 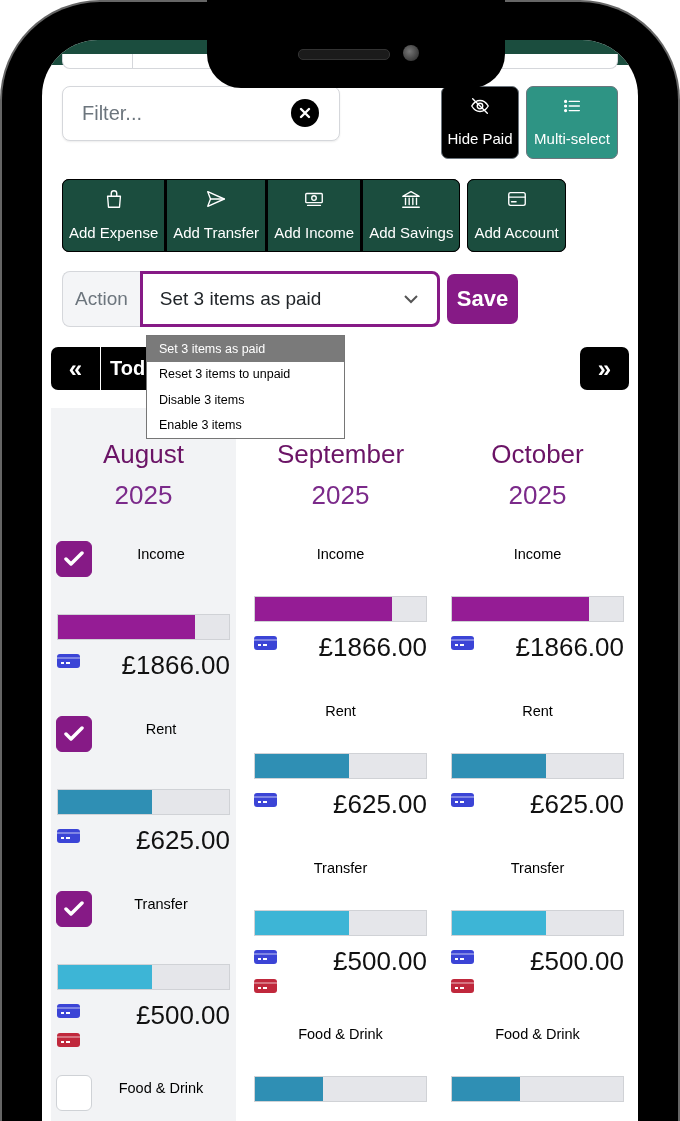 What do you see at coordinates (482, 299) in the screenshot?
I see `save-button: Save` at bounding box center [482, 299].